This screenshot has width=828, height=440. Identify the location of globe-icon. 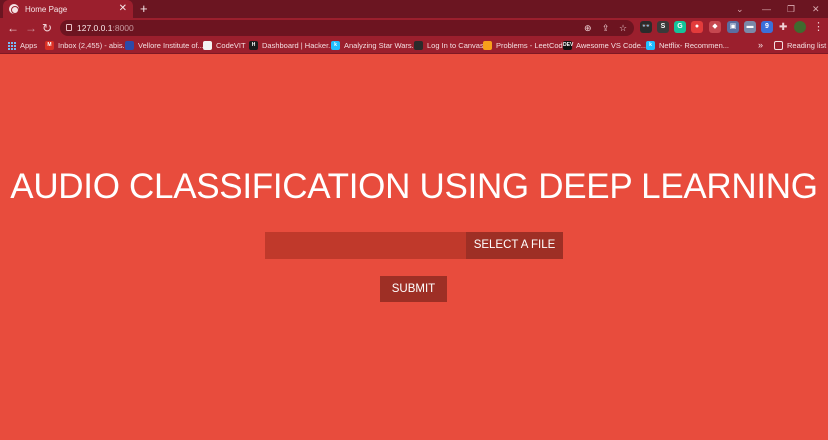
(14, 9).